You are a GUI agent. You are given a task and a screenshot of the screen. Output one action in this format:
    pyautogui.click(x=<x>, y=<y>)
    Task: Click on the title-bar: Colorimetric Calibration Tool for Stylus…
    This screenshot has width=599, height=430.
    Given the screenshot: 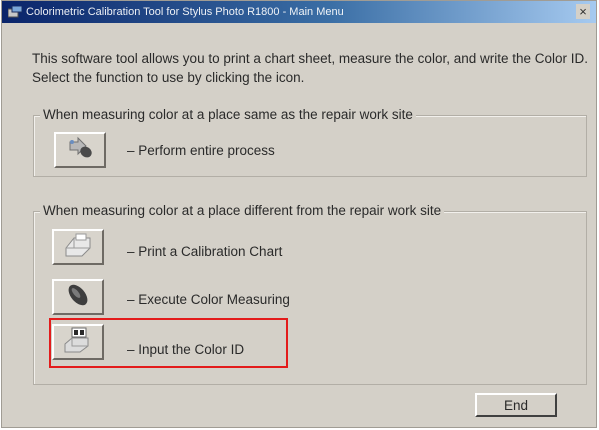 What is the action you would take?
    pyautogui.click(x=299, y=12)
    